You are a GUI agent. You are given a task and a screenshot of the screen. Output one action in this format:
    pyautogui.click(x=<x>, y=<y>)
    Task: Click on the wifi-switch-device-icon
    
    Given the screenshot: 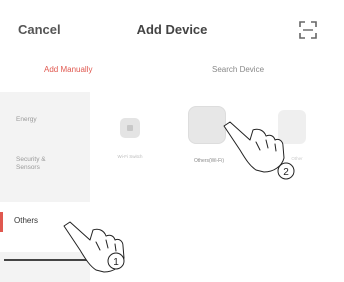 What is the action you would take?
    pyautogui.click(x=130, y=128)
    